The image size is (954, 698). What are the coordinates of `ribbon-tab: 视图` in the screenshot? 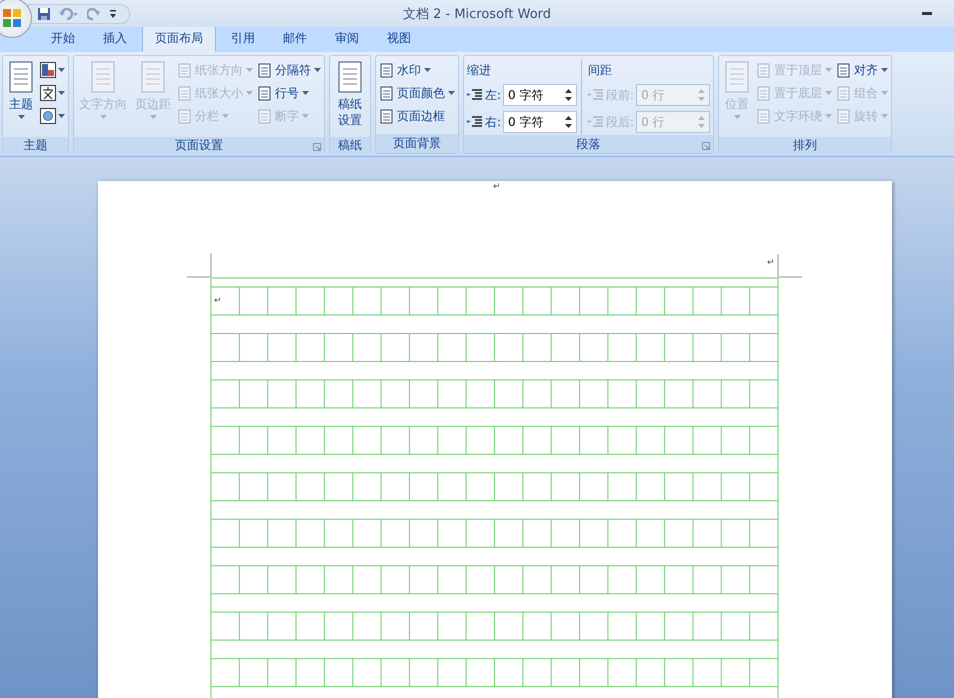 It's located at (399, 39).